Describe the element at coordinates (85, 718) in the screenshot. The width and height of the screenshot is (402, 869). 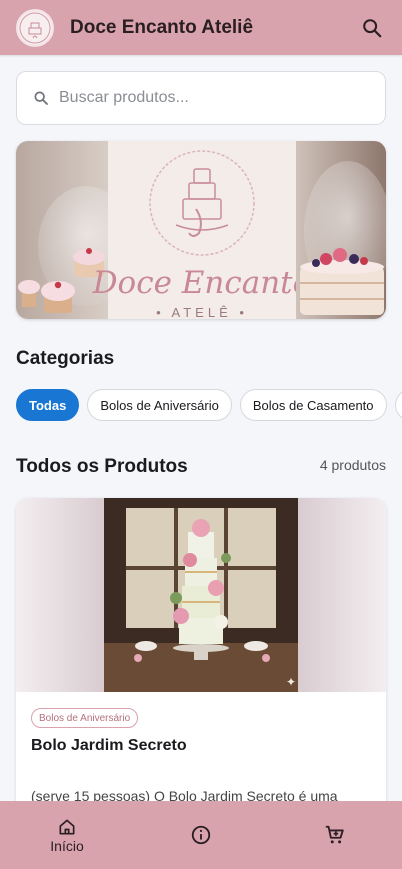
I see `product-category-badge: Bolos de Aniversário` at that location.